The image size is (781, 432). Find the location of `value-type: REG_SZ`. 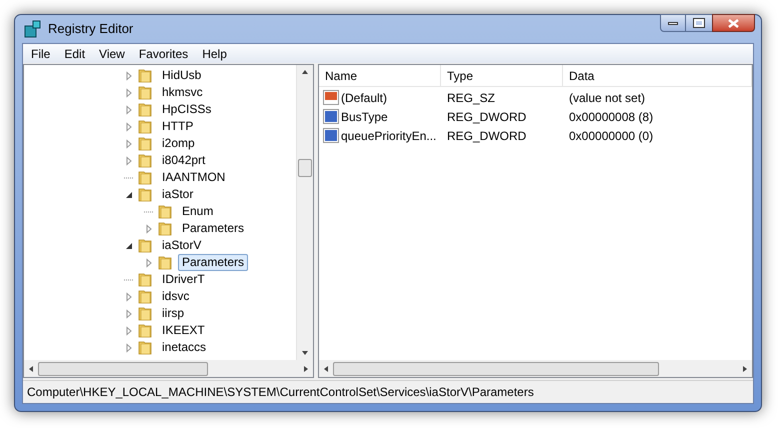

value-type: REG_SZ is located at coordinates (471, 97).